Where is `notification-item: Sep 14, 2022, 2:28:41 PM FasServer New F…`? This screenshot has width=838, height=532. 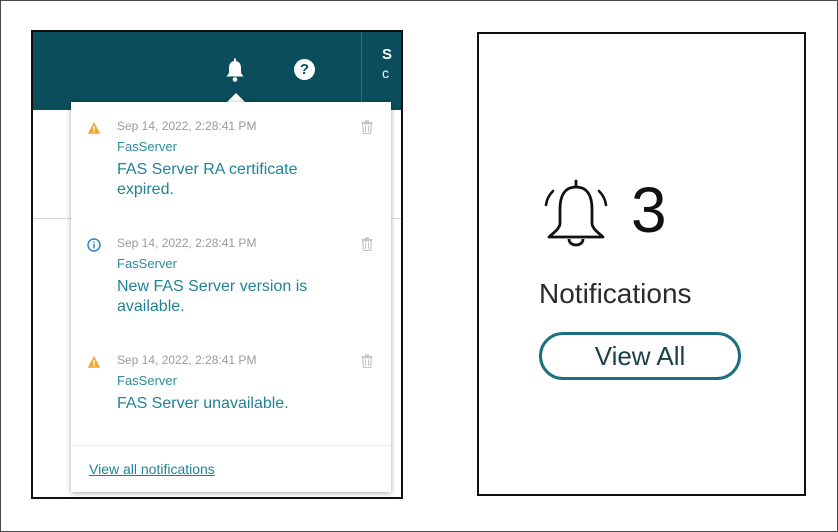
notification-item: Sep 14, 2022, 2:28:41 PM FasServer New F… is located at coordinates (231, 274).